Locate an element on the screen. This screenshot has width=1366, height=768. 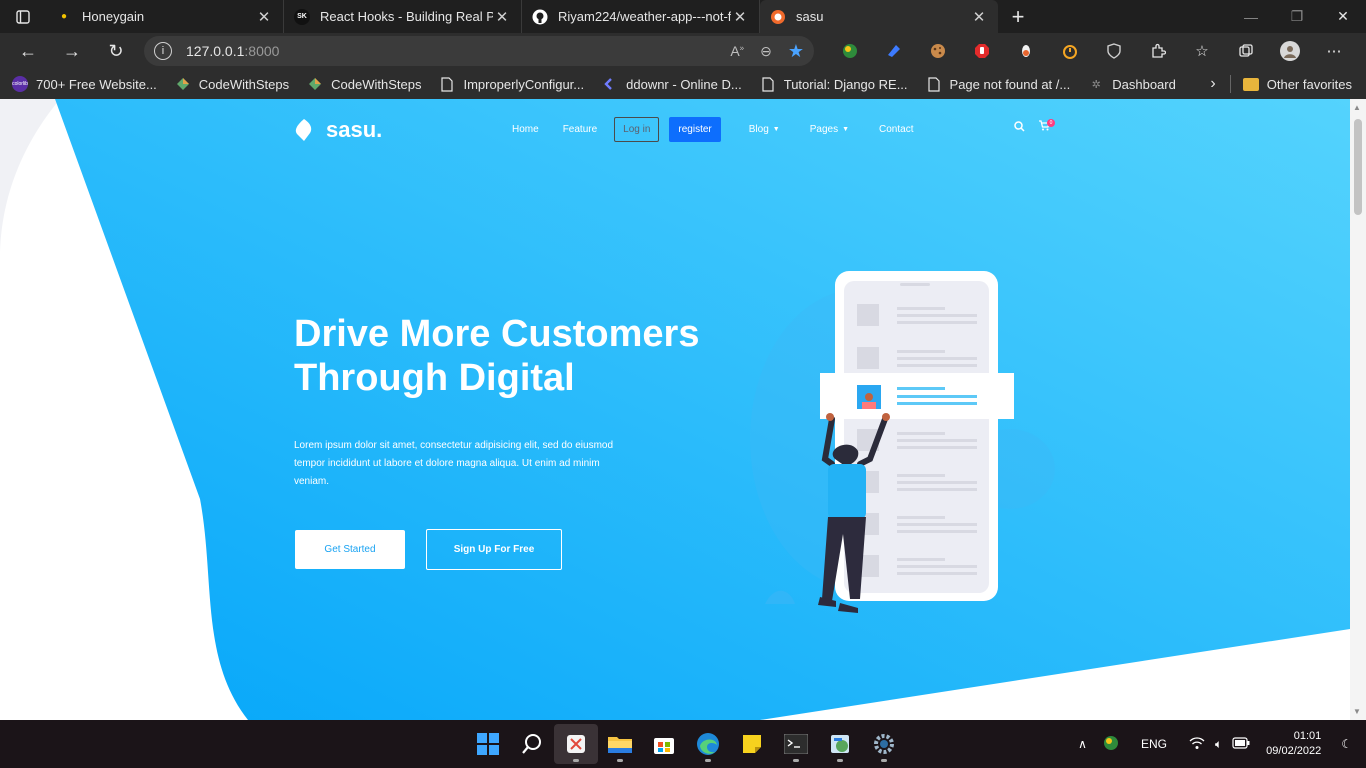
bookmarks-overflow: › Other favorites is located at coordinates (1281, 84).